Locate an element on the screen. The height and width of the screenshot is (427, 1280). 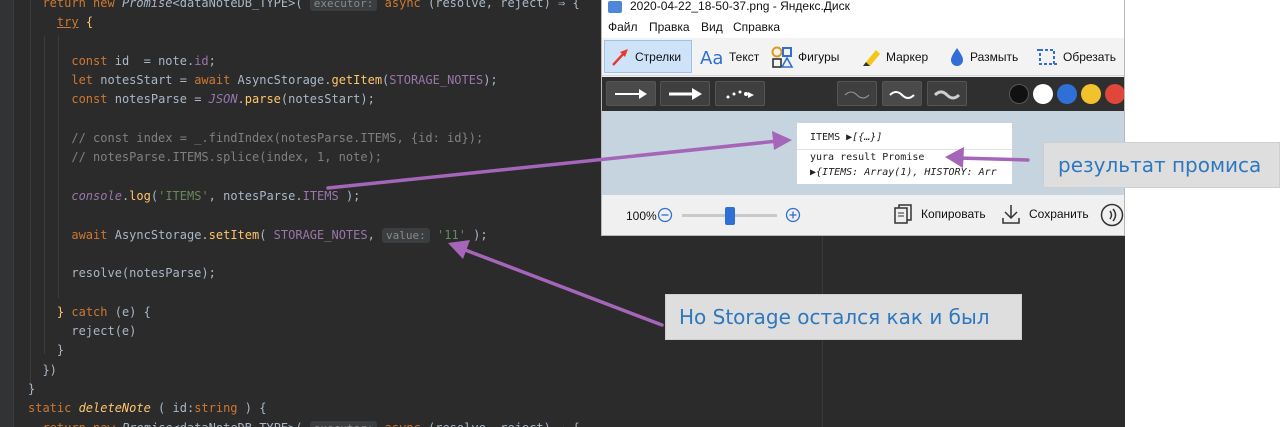
line-width-thick-button is located at coordinates (947, 93).